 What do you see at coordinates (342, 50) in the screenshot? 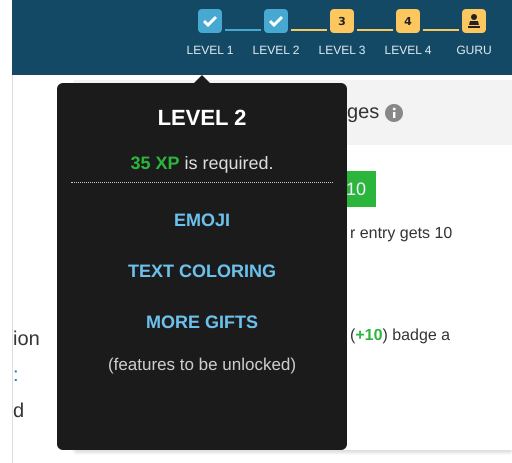
I see `step-label: LEVEL 3` at bounding box center [342, 50].